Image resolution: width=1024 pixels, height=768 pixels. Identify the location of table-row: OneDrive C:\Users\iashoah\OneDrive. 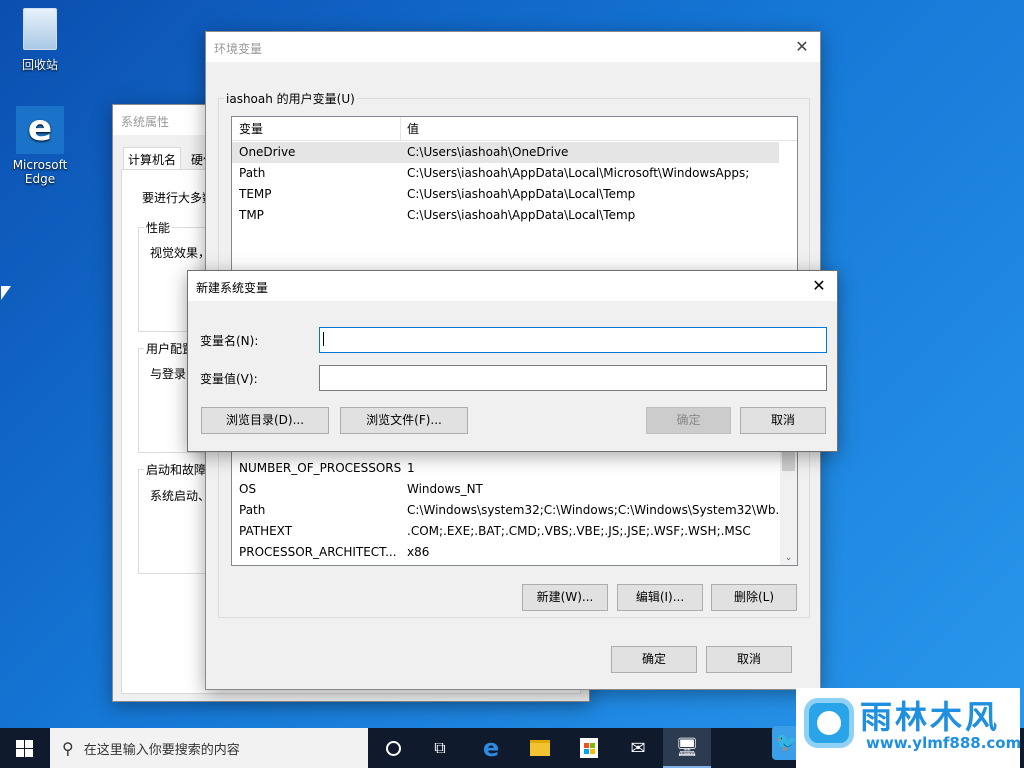
(505, 152).